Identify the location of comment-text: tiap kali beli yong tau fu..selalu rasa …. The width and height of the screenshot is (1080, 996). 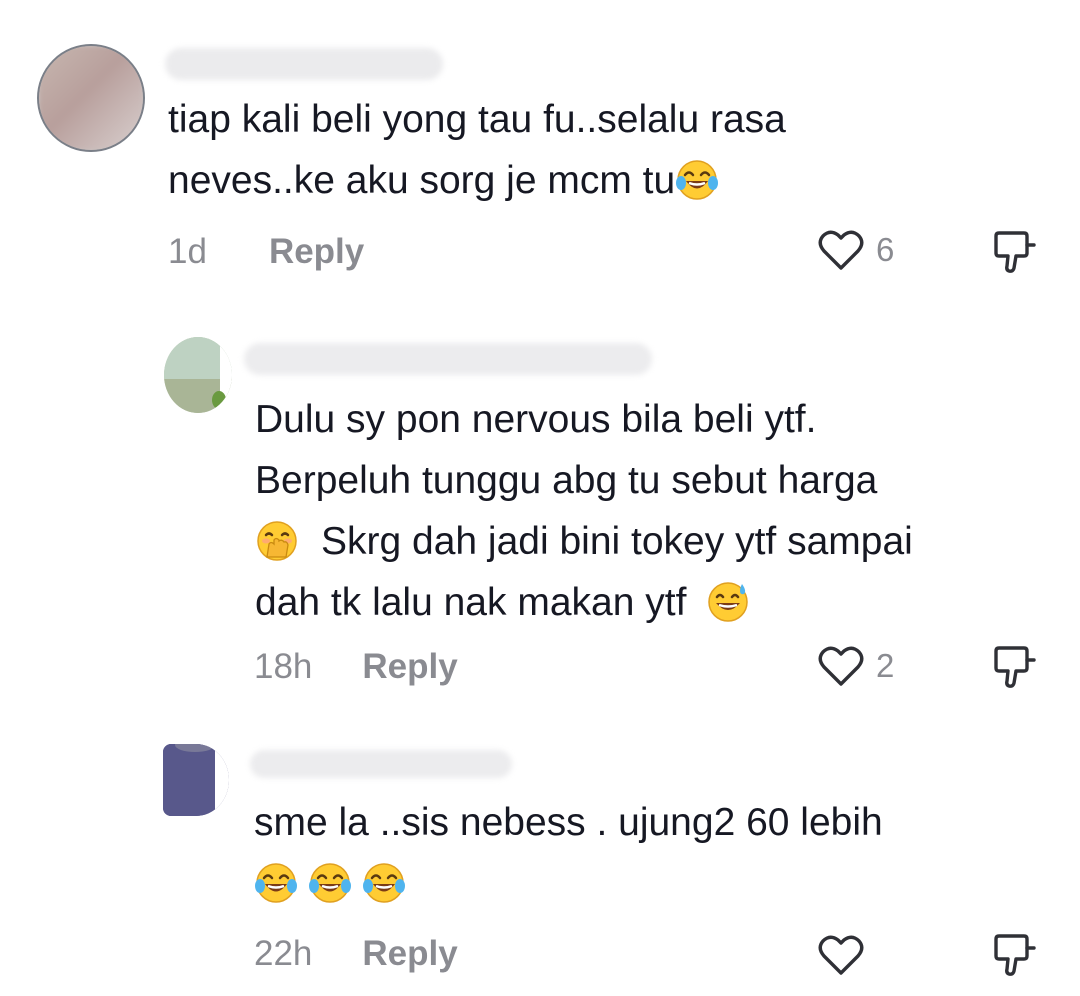
(477, 150).